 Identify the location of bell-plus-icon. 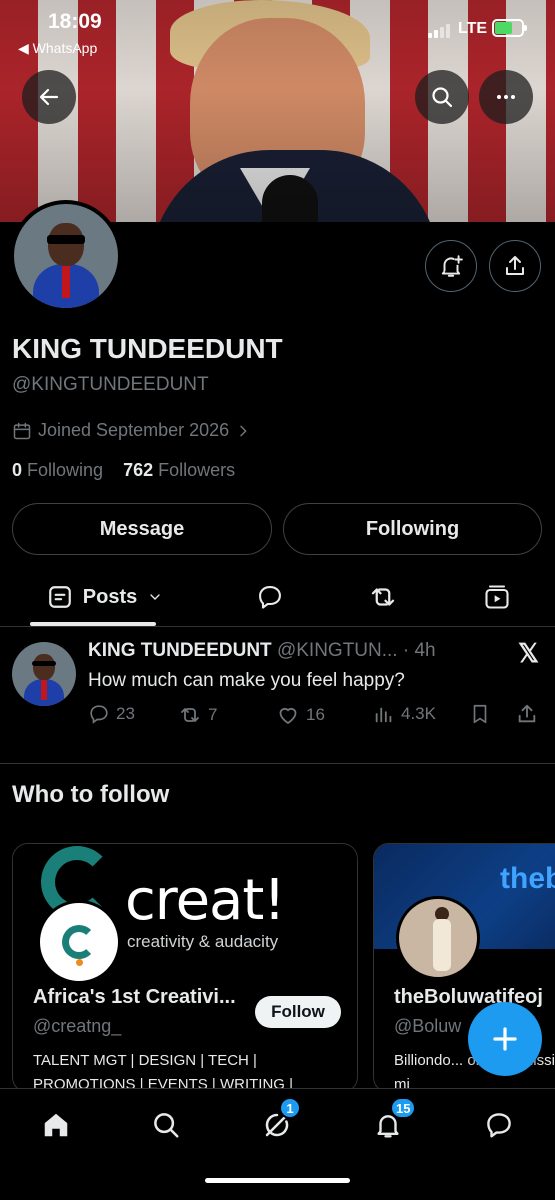
(452, 266).